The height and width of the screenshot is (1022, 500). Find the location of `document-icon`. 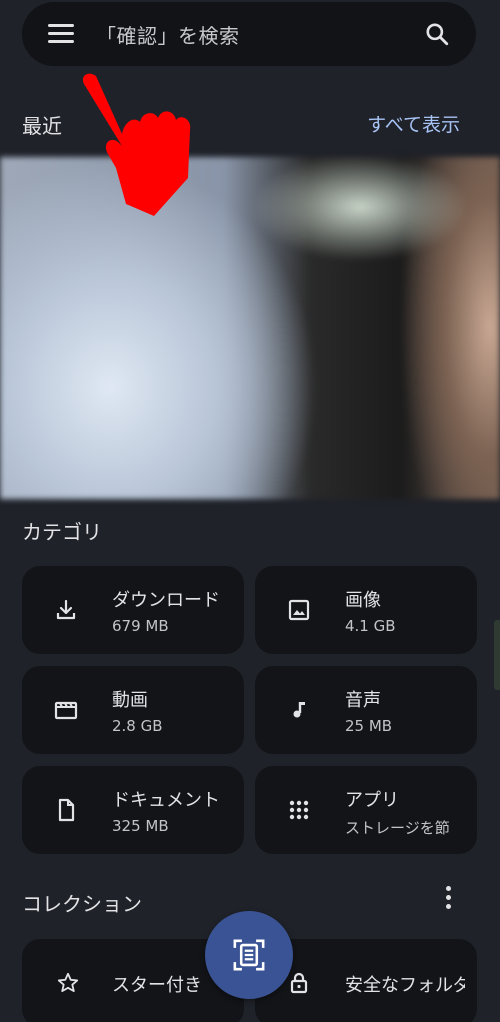

document-icon is located at coordinates (66, 810).